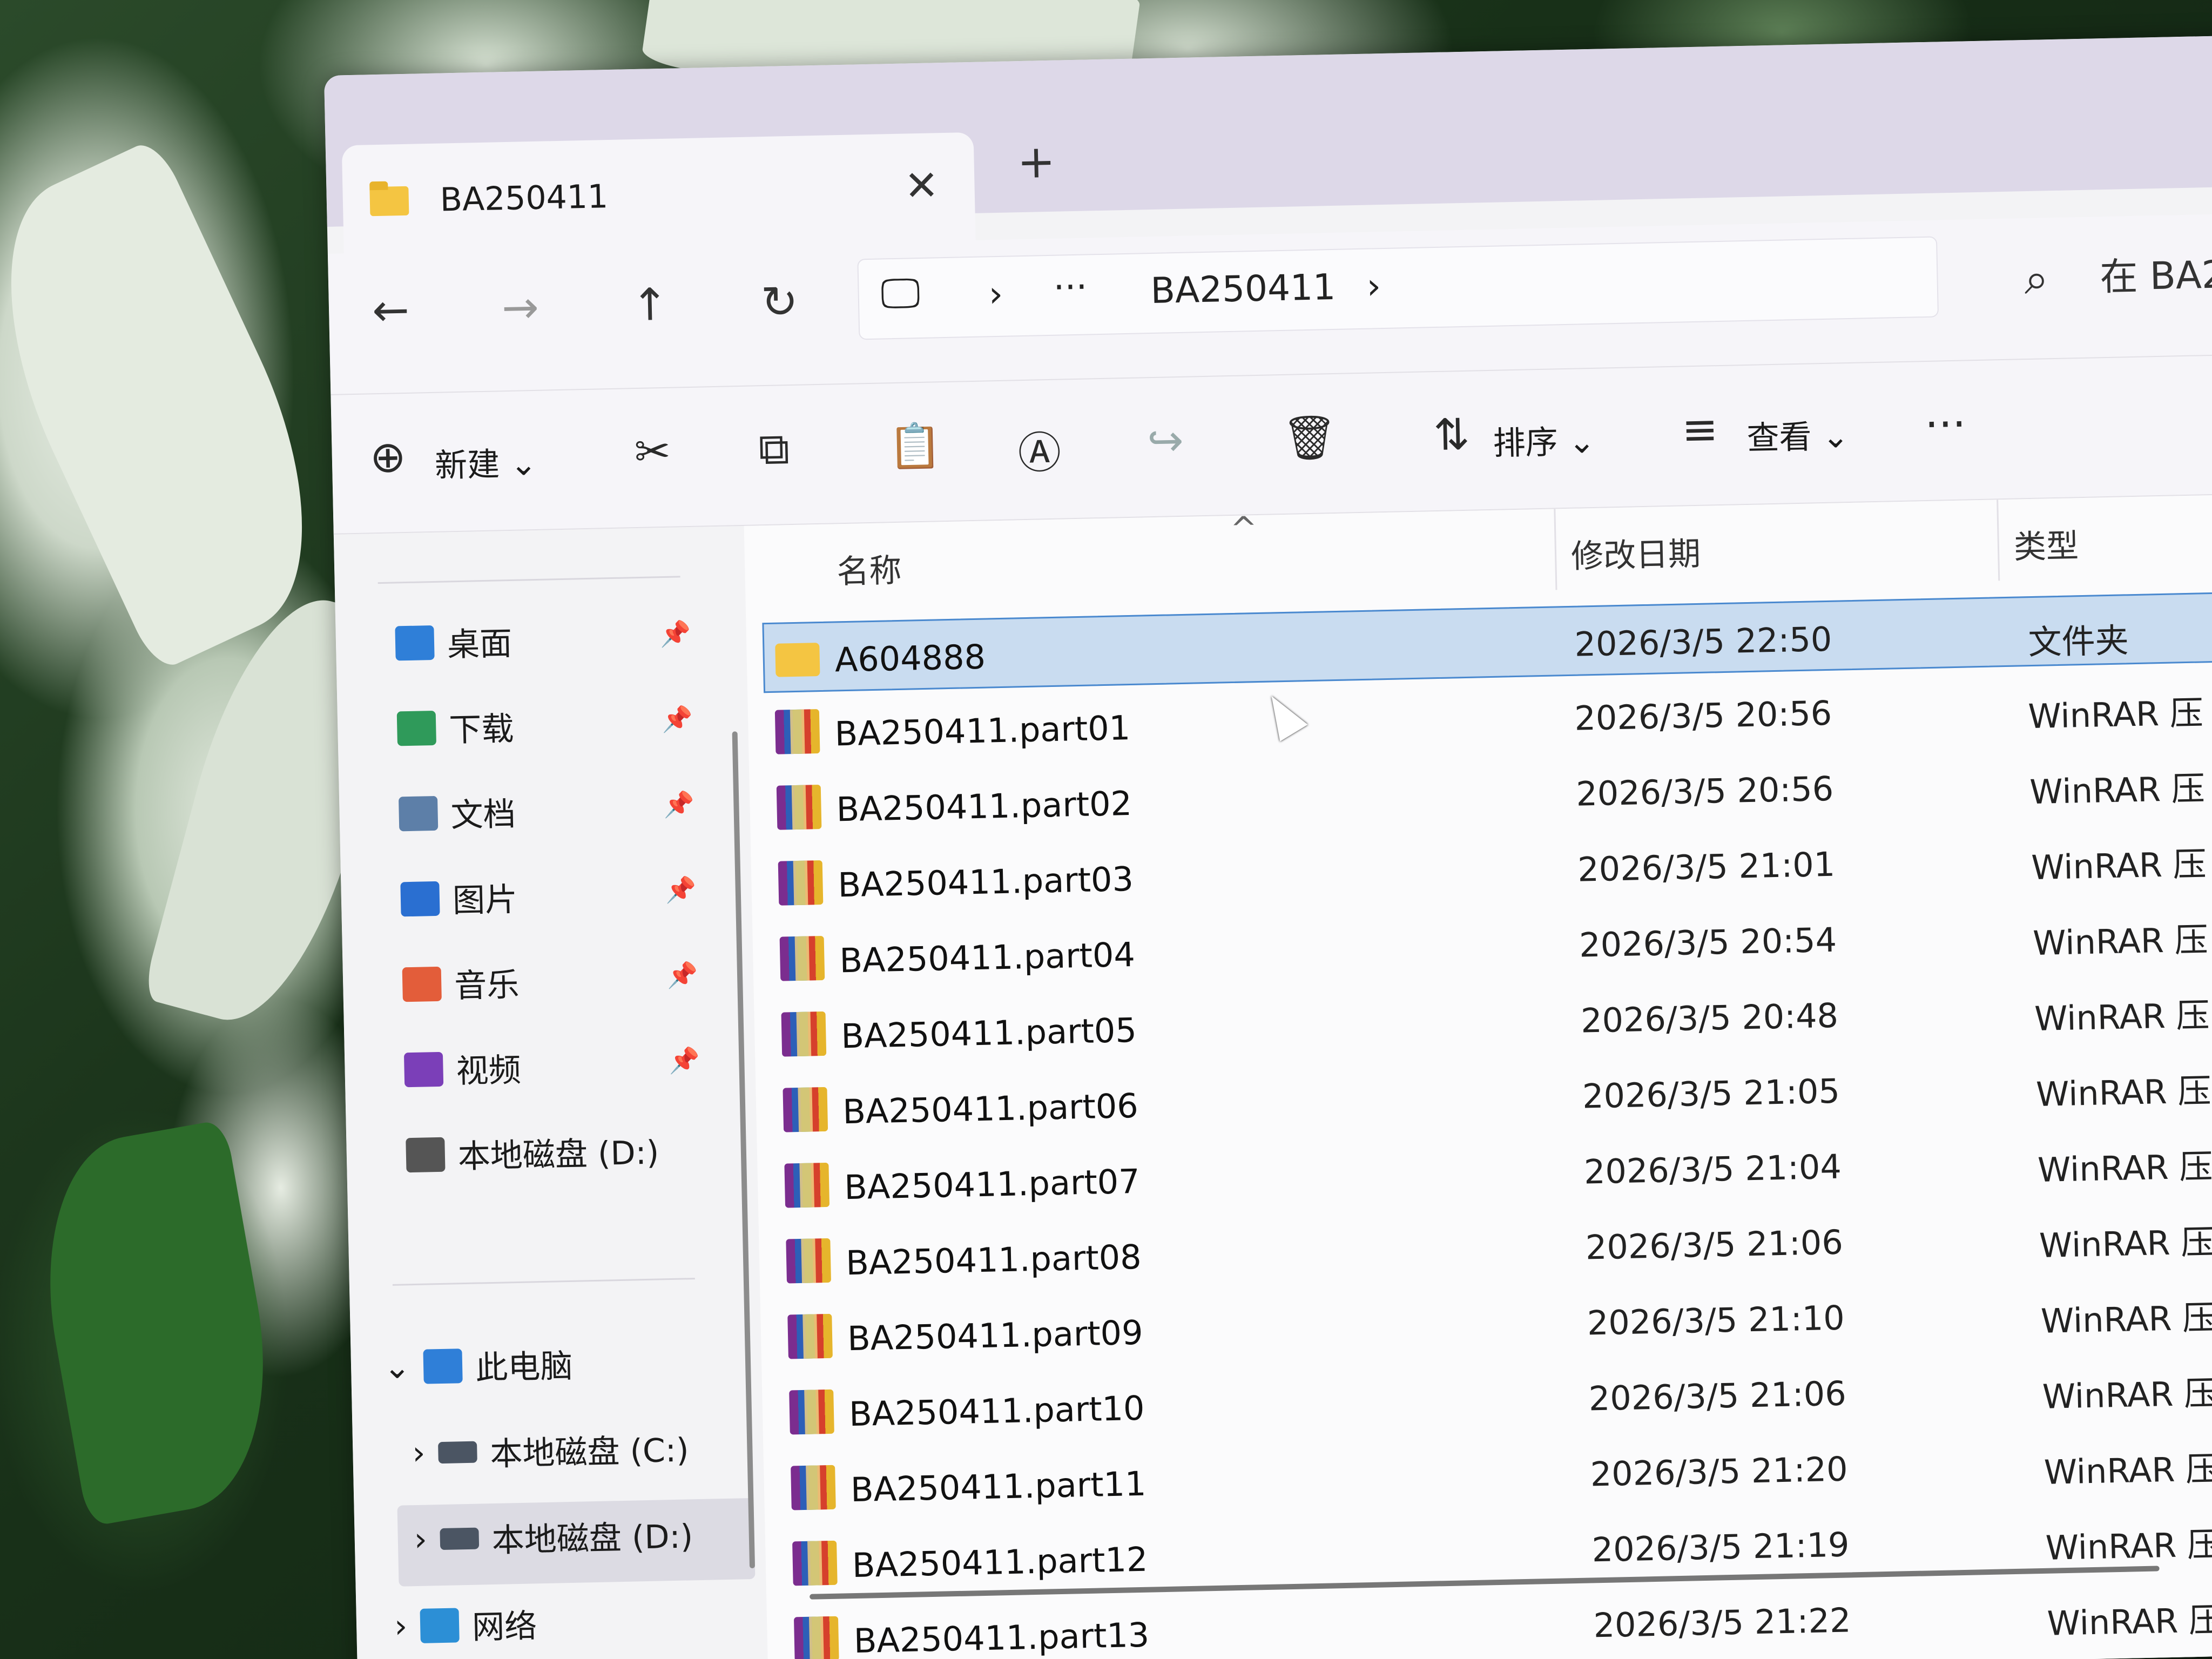  I want to click on copy-icon: ⧉, so click(774, 449).